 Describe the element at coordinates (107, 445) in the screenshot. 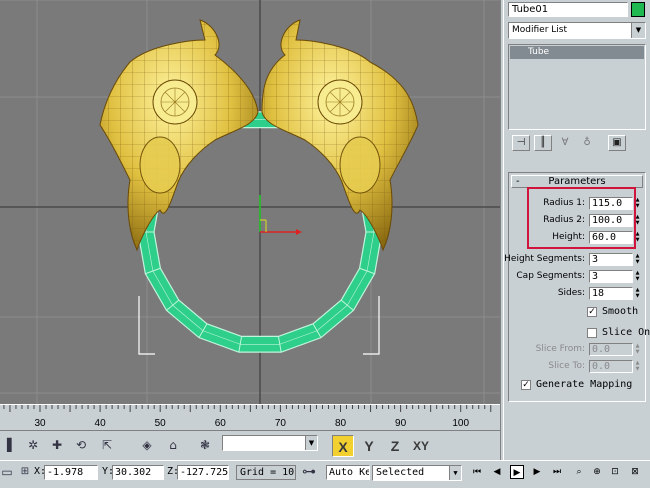

I see `scale-icon: ⇱` at that location.